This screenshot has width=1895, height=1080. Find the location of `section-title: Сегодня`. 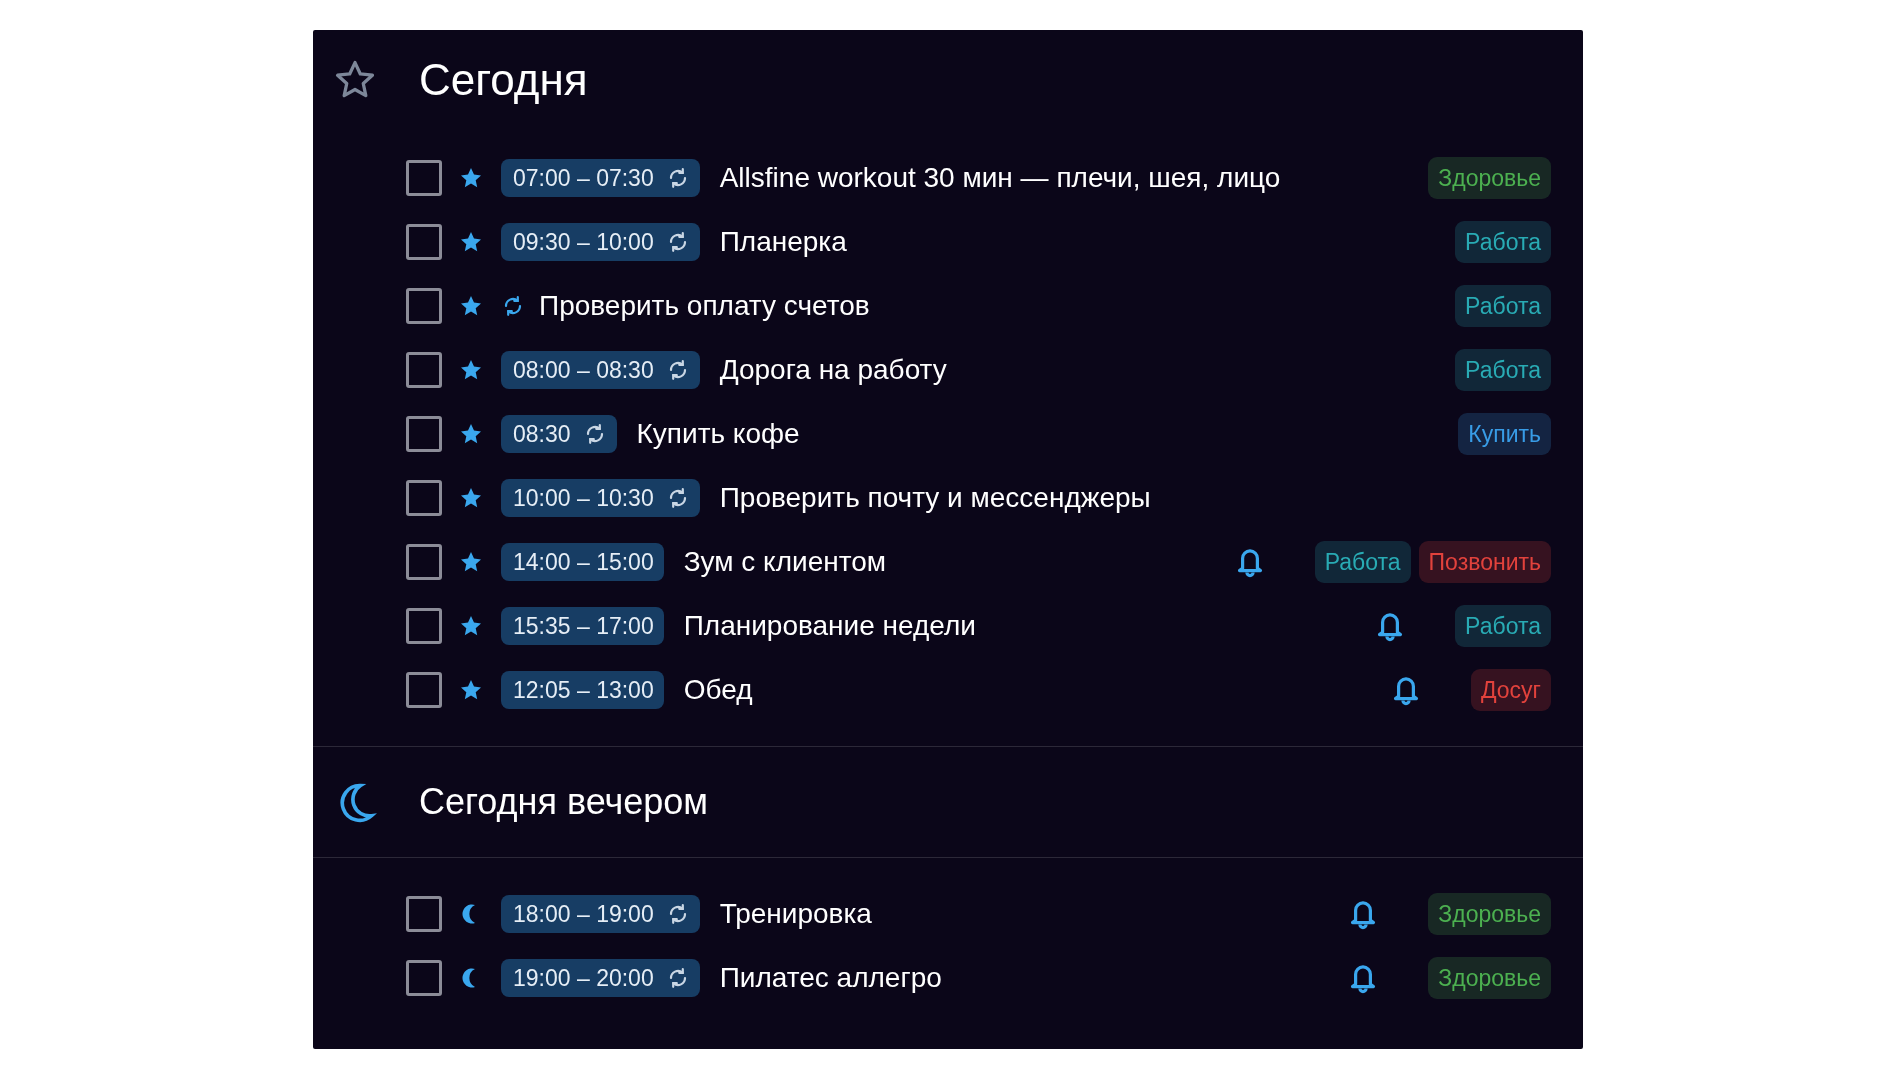

section-title: Сегодня is located at coordinates (503, 80).